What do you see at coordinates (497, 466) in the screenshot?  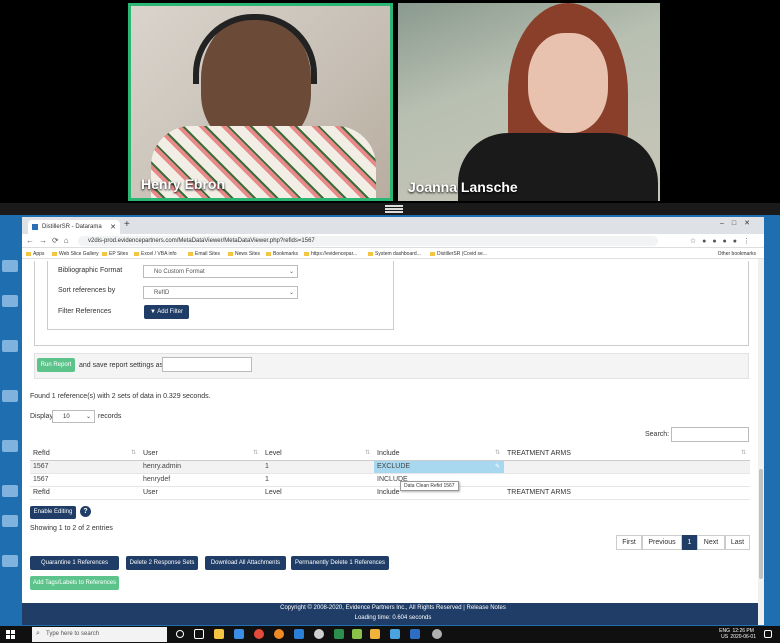 I see `edit-cell-icon: ✎` at bounding box center [497, 466].